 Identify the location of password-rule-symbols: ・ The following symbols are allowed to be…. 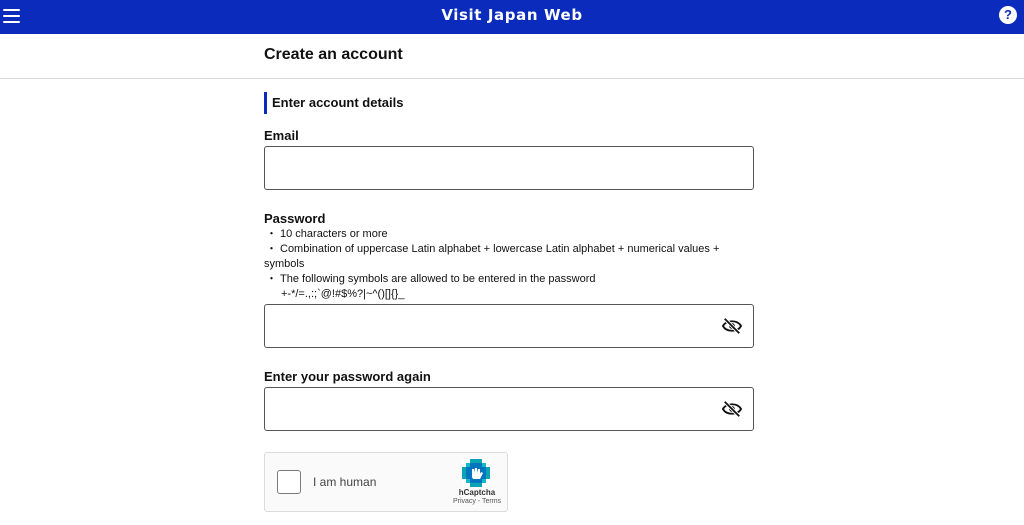
(431, 279).